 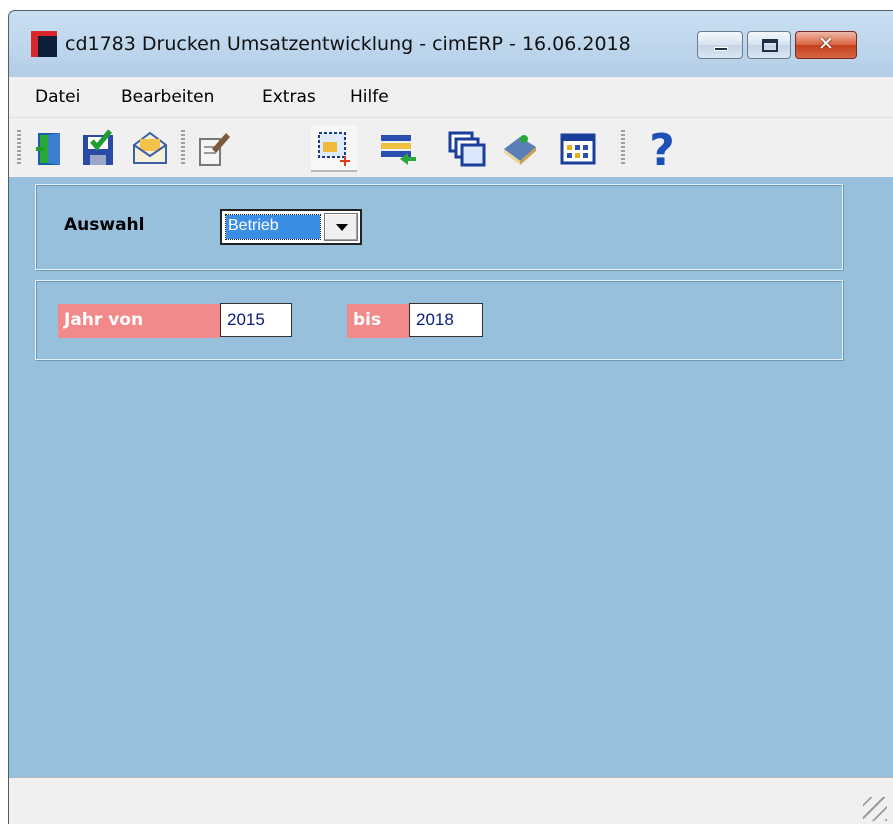 What do you see at coordinates (104, 225) in the screenshot?
I see `auswahl-label: Auswahl` at bounding box center [104, 225].